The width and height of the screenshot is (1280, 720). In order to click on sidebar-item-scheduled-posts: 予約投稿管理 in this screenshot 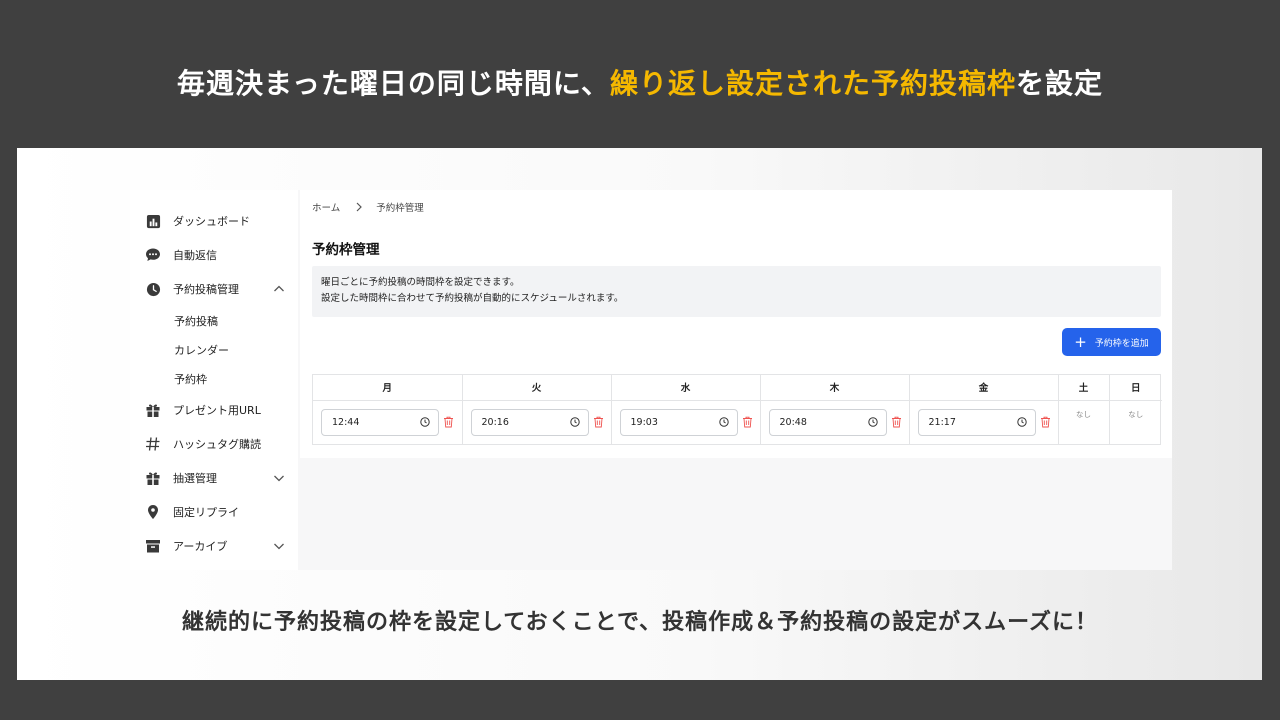, I will do `click(214, 289)`.